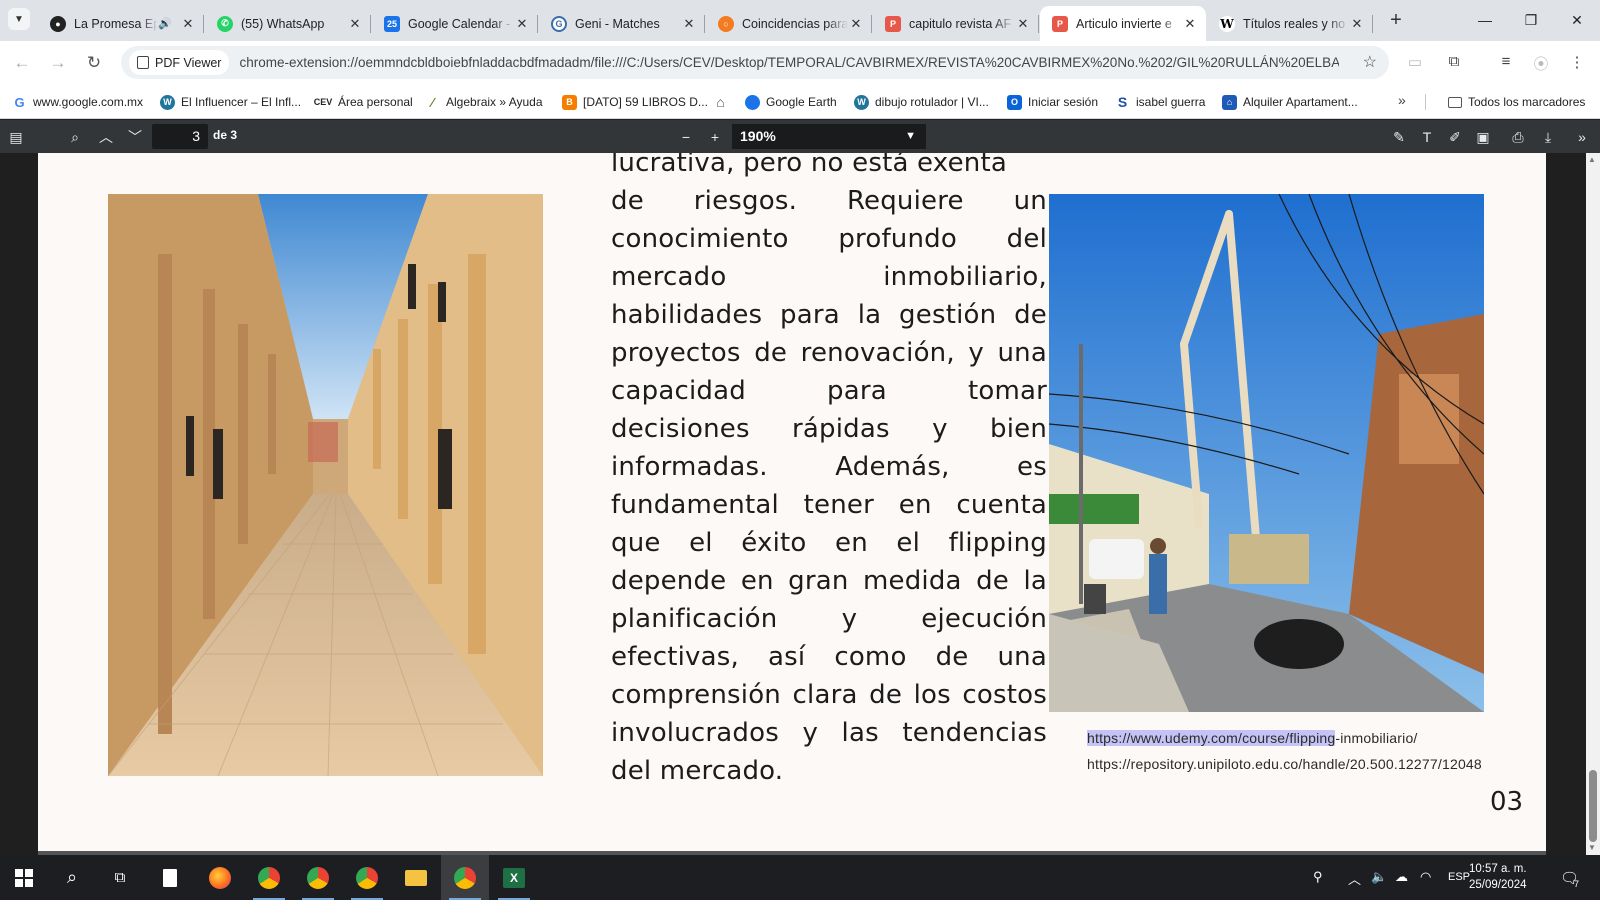 Image resolution: width=1600 pixels, height=900 pixels. What do you see at coordinates (686, 137) in the screenshot?
I see `zoom-out-icon: −` at bounding box center [686, 137].